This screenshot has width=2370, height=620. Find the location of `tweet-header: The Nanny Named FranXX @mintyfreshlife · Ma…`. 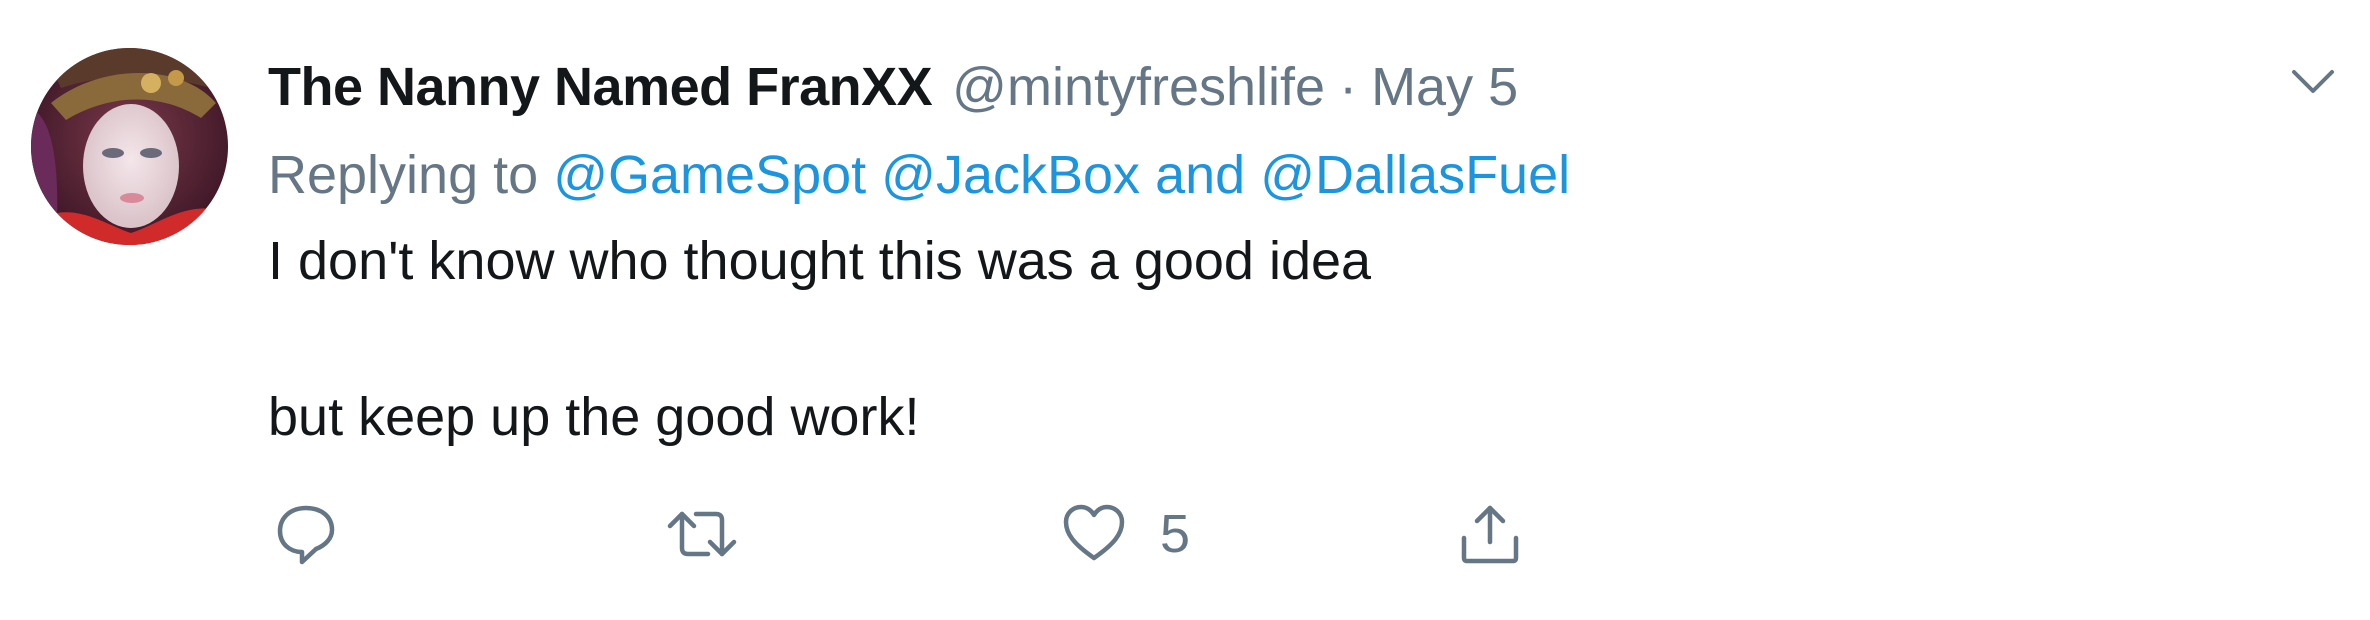

tweet-header: The Nanny Named FranXX @mintyfreshlife · Ma… is located at coordinates (893, 87).